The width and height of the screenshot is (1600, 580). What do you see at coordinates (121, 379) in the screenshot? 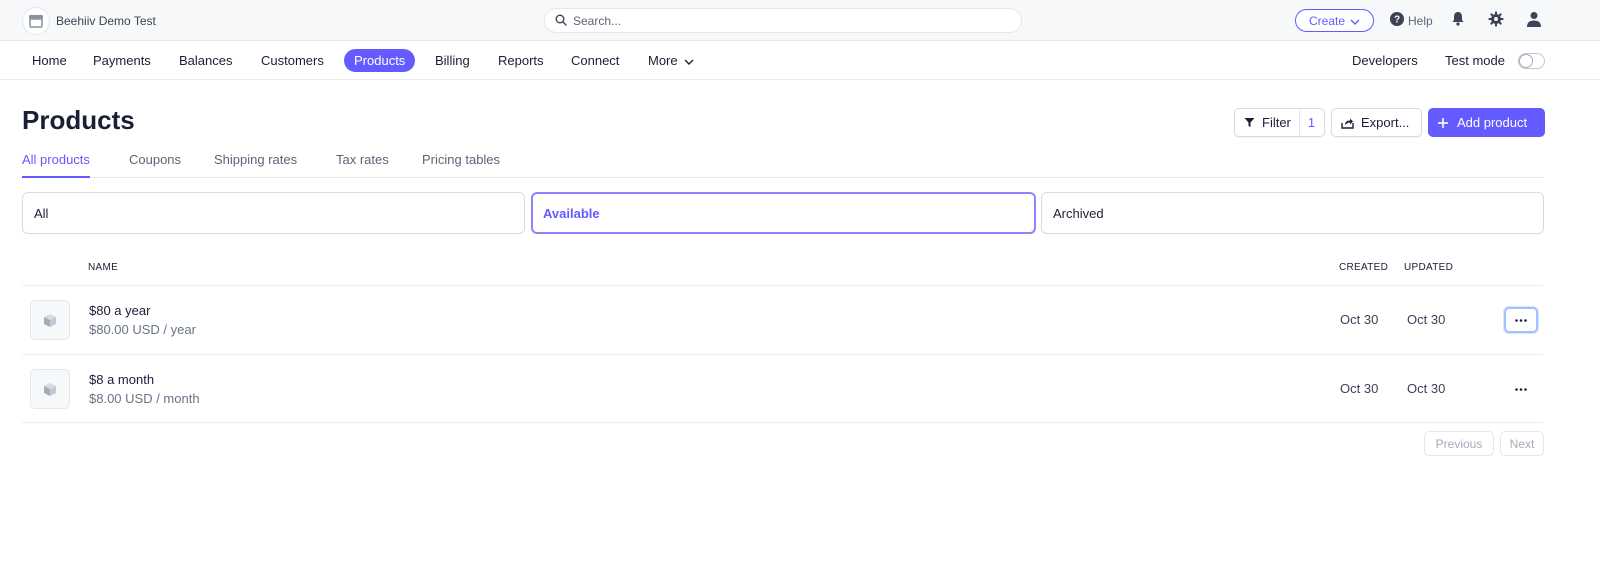
I see `product-name: $8 a month` at bounding box center [121, 379].